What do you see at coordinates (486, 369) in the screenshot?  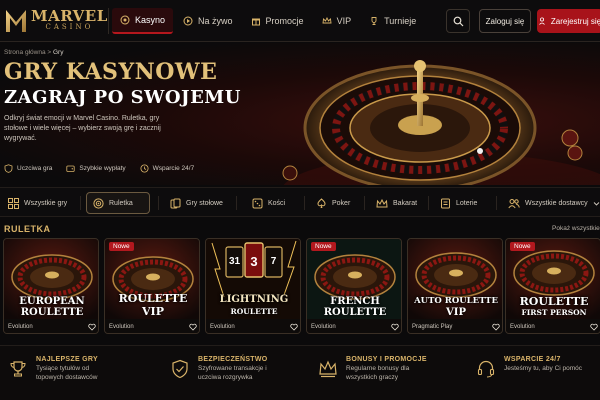 I see `headset-icon` at bounding box center [486, 369].